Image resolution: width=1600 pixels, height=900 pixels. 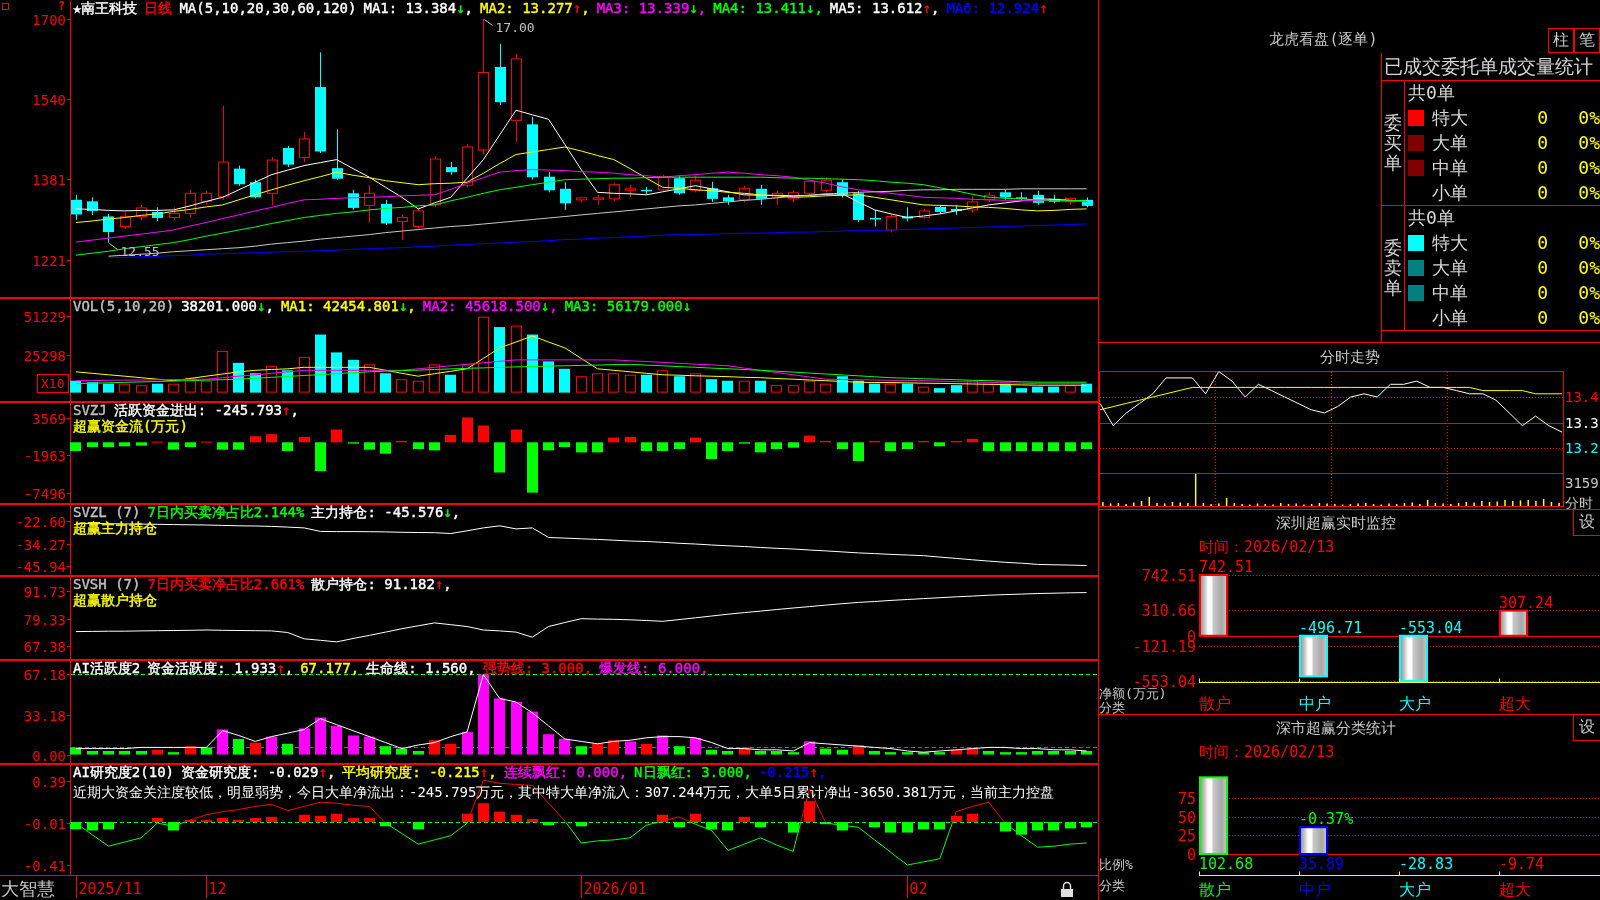 What do you see at coordinates (1186, 798) in the screenshot?
I see `y-tick-label: 75` at bounding box center [1186, 798].